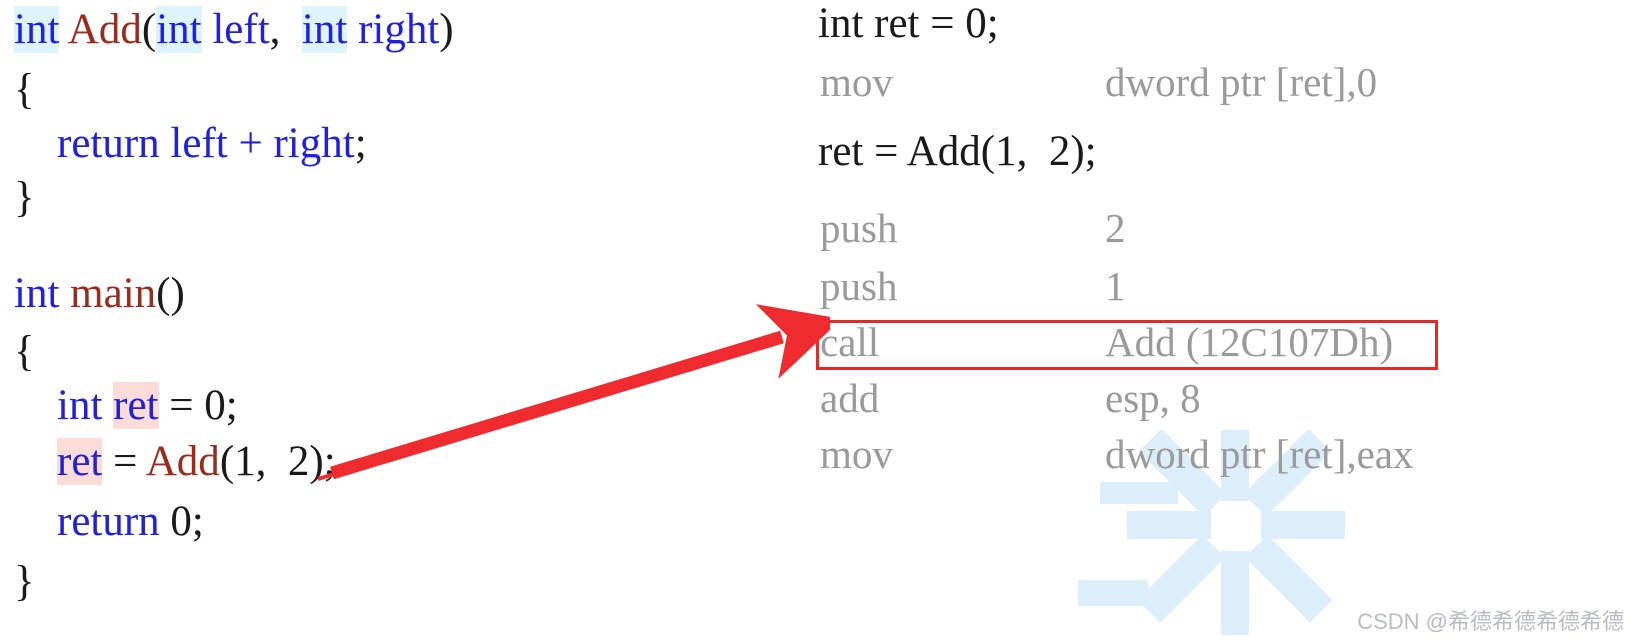 The height and width of the screenshot is (644, 1638). What do you see at coordinates (1241, 82) in the screenshot?
I see `disasm-operands: dword ptr [ret],0` at bounding box center [1241, 82].